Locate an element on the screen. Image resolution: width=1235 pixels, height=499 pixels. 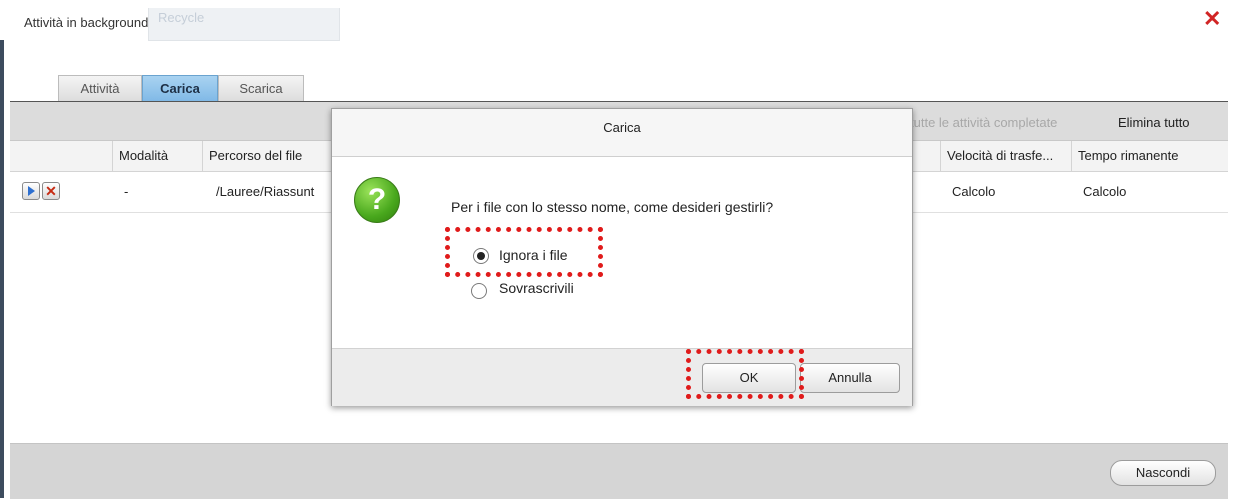
row-mode: - is located at coordinates (126, 191).